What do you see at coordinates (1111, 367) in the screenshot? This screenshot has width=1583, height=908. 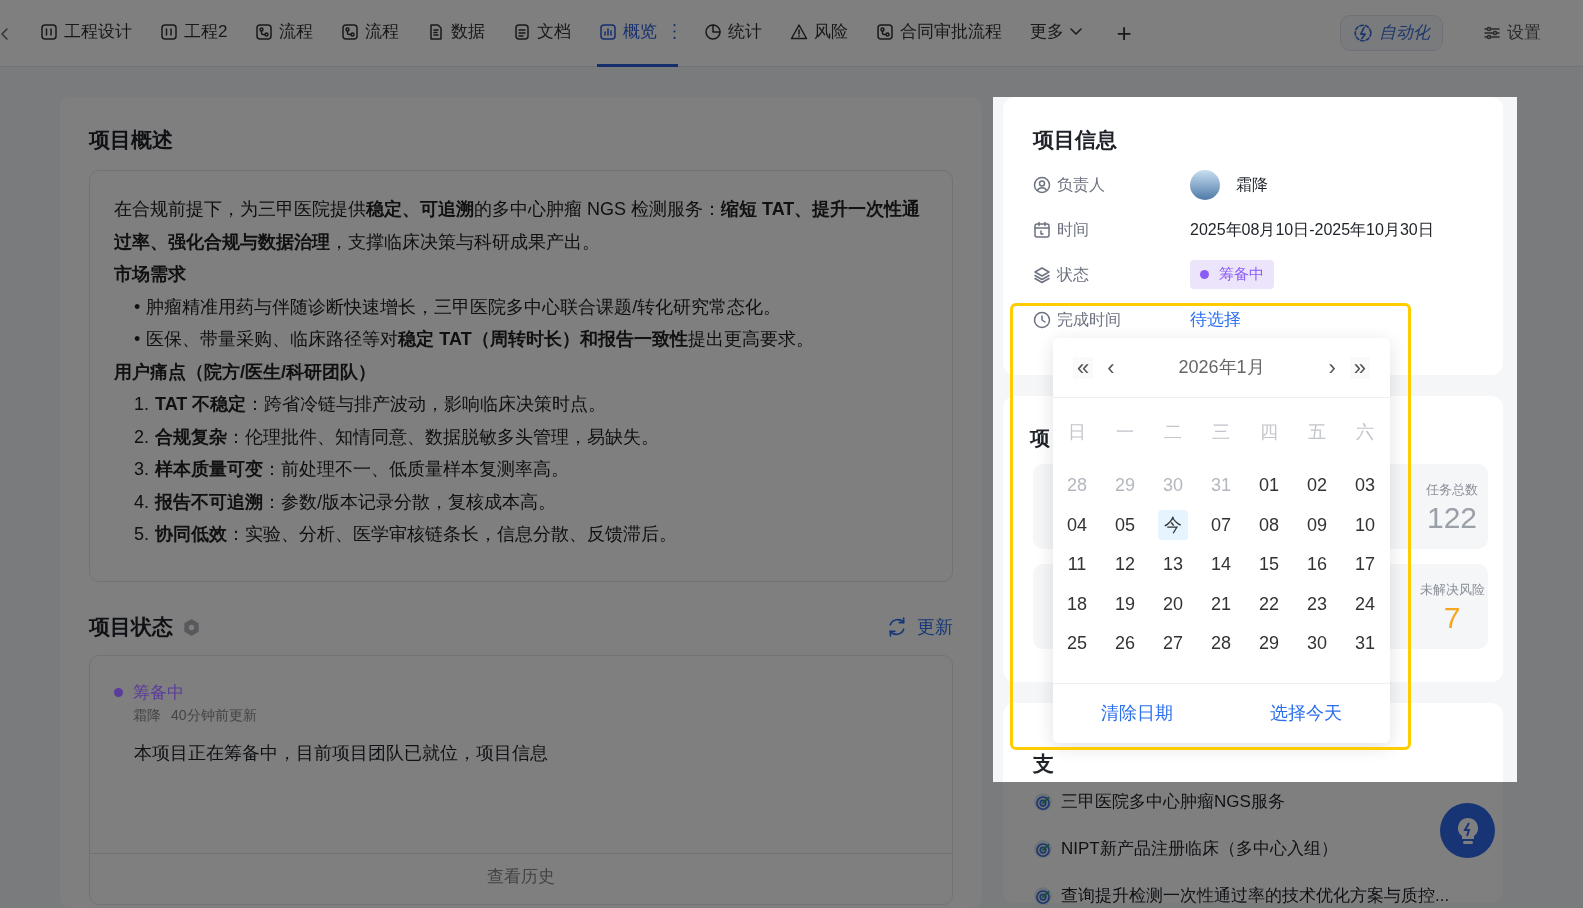 I see `previous-month-button: ‹` at bounding box center [1111, 367].